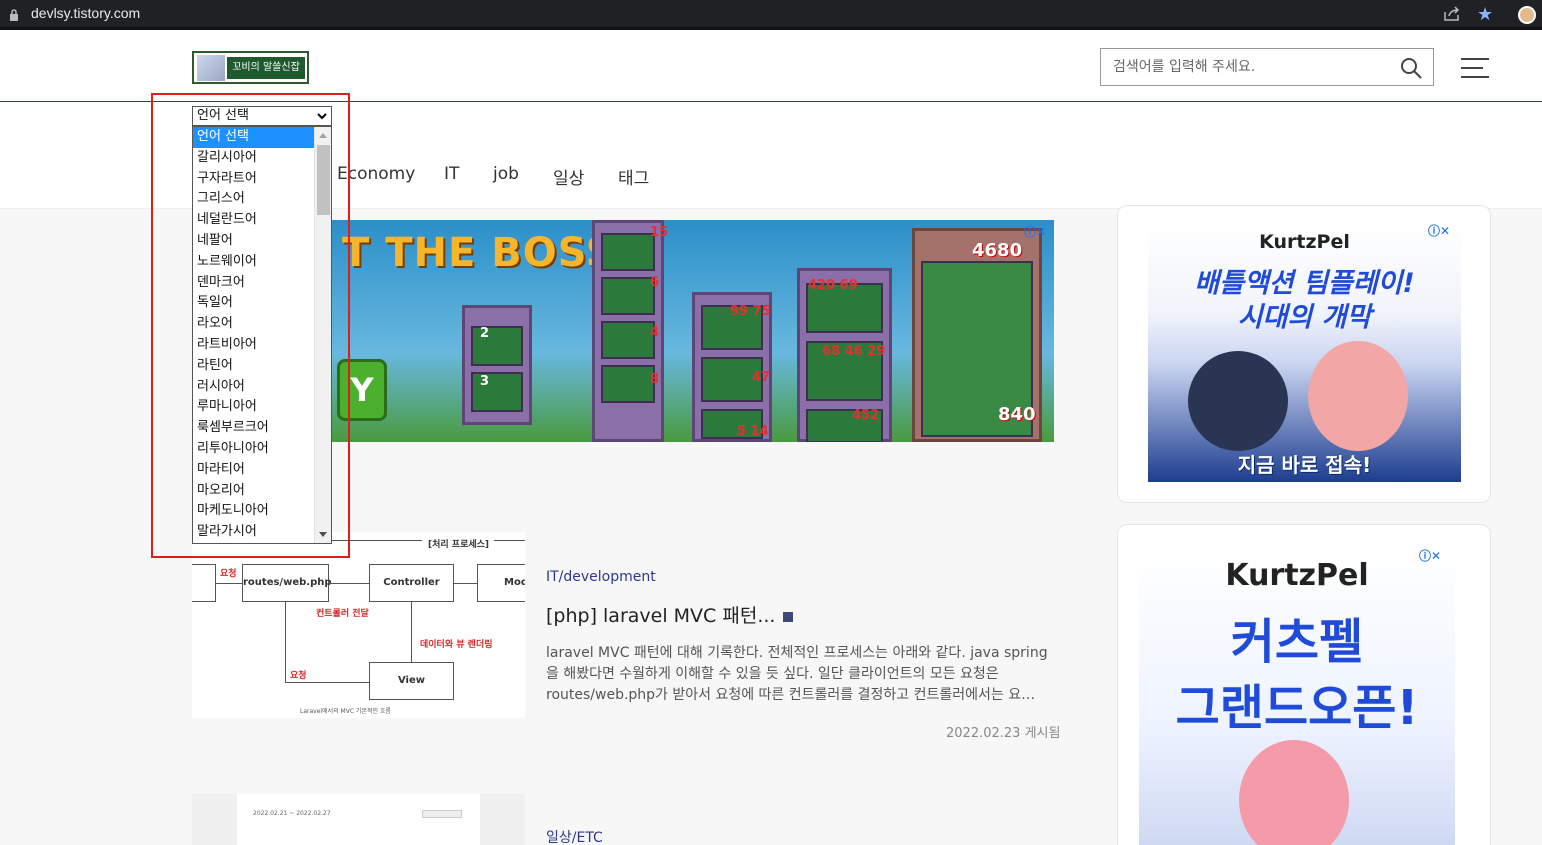 This screenshot has height=845, width=1542. What do you see at coordinates (1304, 317) in the screenshot?
I see `ad-line-2: 시대의 개막` at bounding box center [1304, 317].